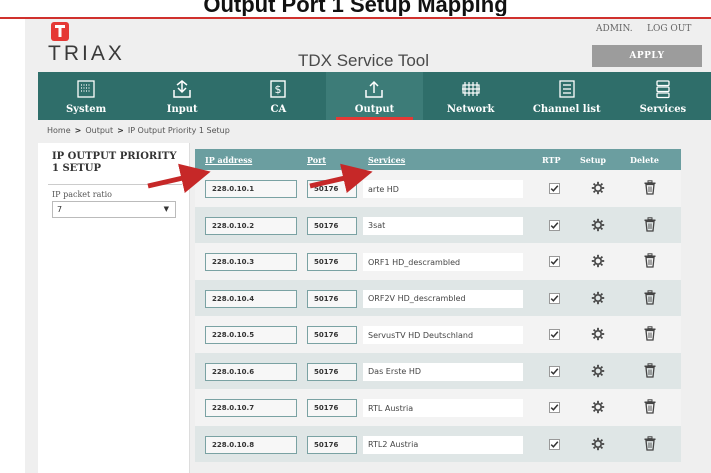 This screenshot has width=711, height=473. Describe the element at coordinates (99, 130) in the screenshot. I see `breadcrumb-output: Output` at that location.